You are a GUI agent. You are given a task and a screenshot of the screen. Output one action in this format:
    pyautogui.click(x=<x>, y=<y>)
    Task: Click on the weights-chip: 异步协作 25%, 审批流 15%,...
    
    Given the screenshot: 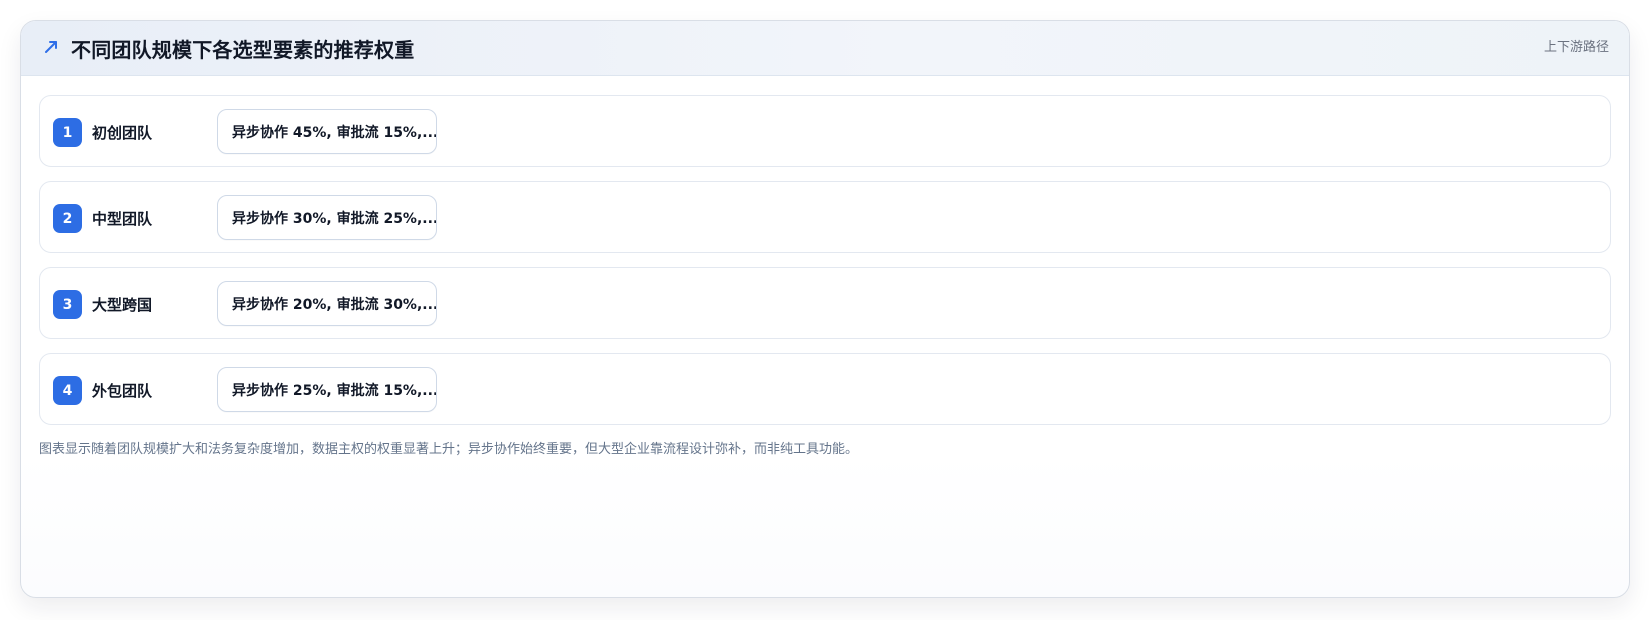 What is the action you would take?
    pyautogui.click(x=327, y=389)
    